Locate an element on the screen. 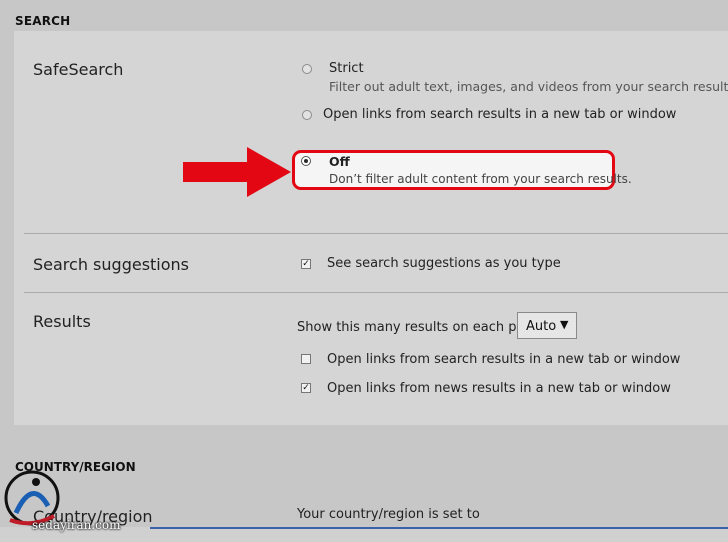  watermark-text: sedayiran.com is located at coordinates (76, 525).